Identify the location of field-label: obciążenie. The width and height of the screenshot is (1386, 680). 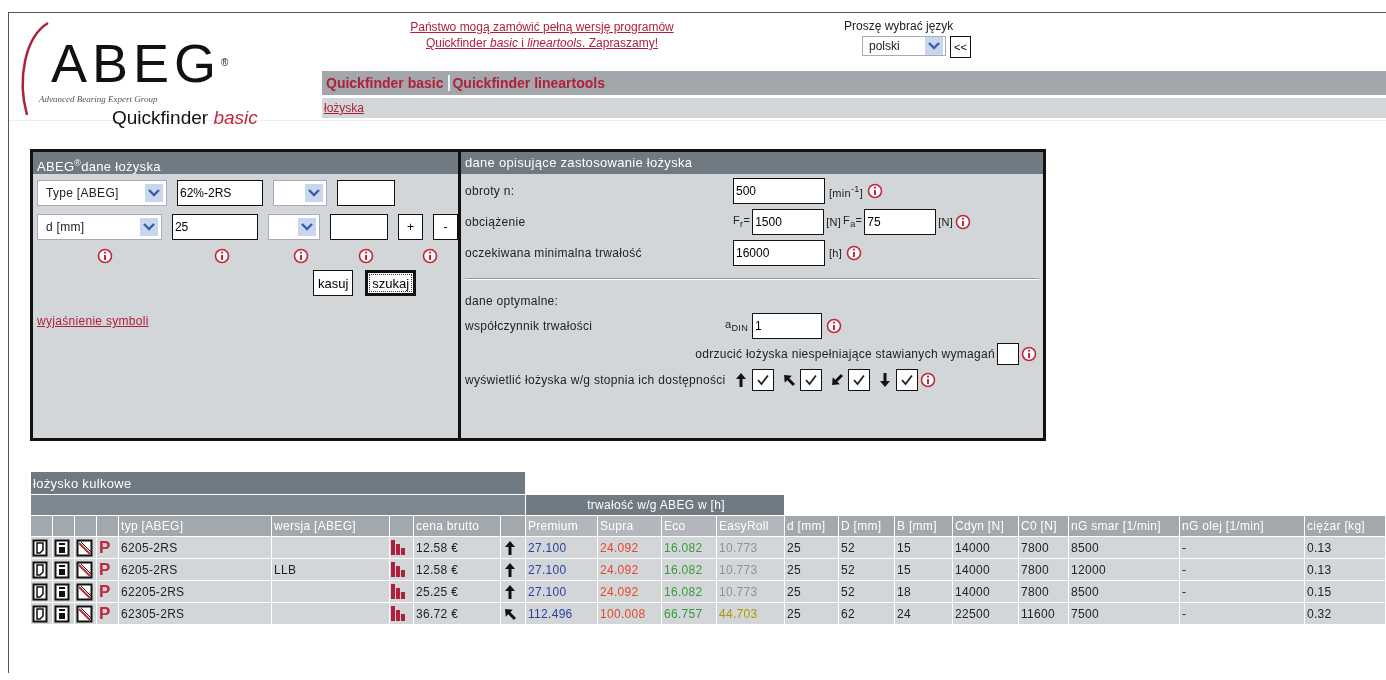
(495, 222).